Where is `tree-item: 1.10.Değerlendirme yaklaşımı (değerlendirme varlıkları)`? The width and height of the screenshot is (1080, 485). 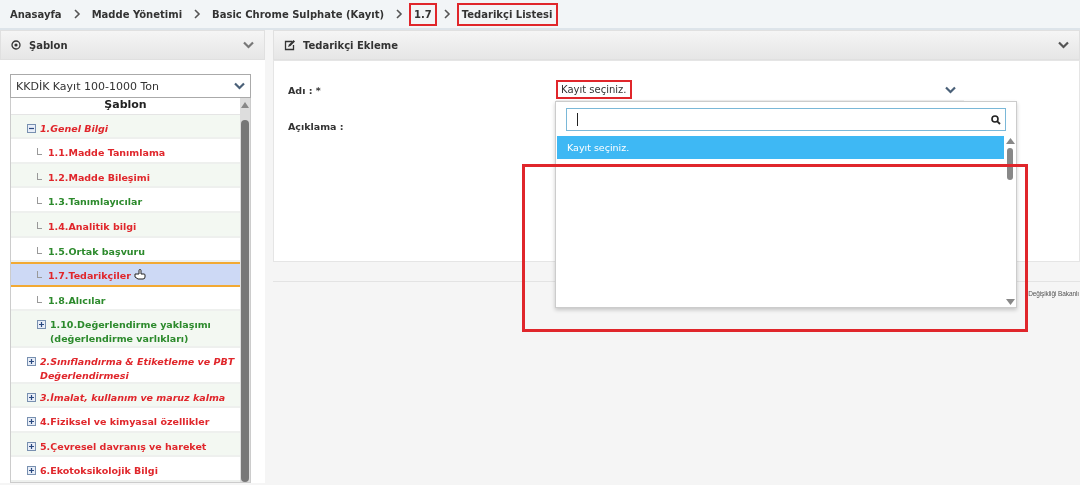 tree-item: 1.10.Değerlendirme yaklaşımı (değerlendirme varlıkları) is located at coordinates (125, 329).